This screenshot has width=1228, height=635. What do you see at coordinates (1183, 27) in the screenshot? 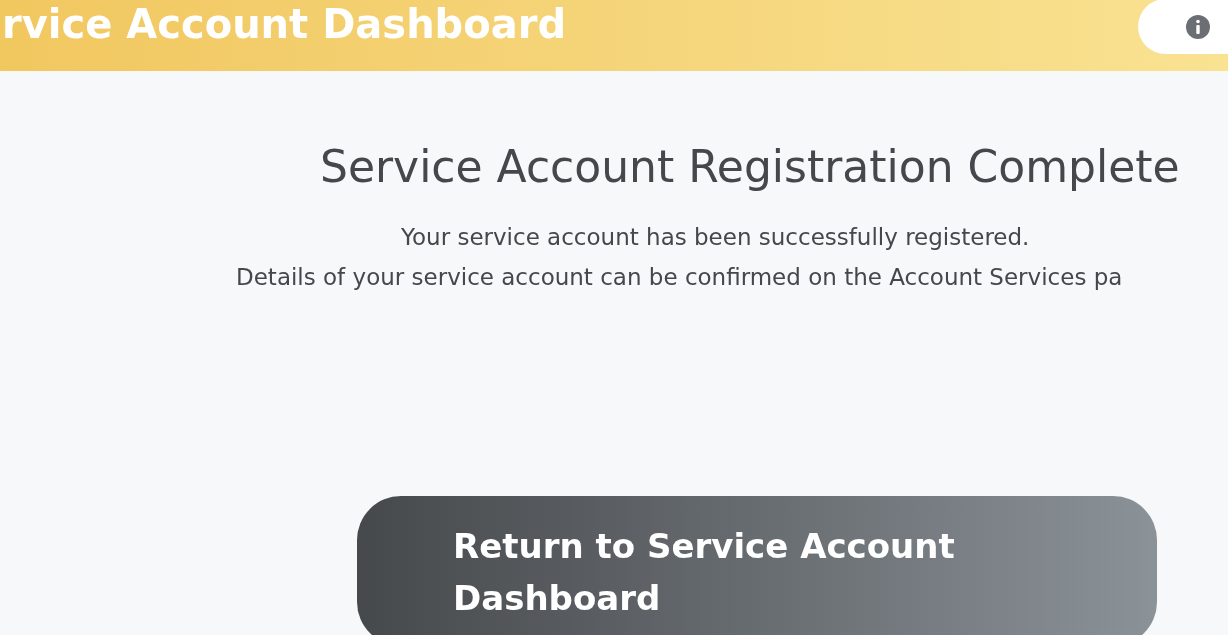
I see `info-button` at bounding box center [1183, 27].